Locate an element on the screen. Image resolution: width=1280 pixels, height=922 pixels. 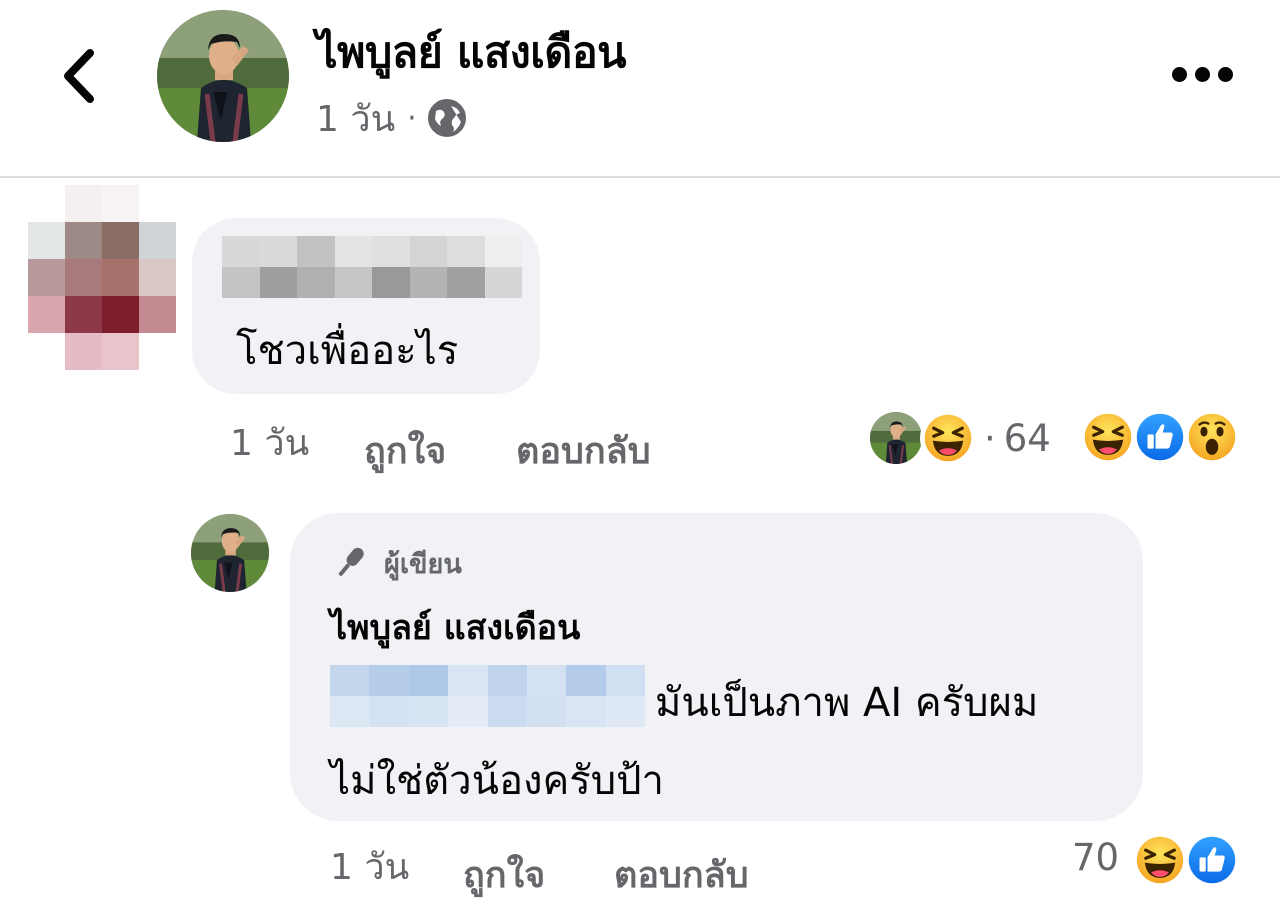
globe-icon is located at coordinates (446, 118).